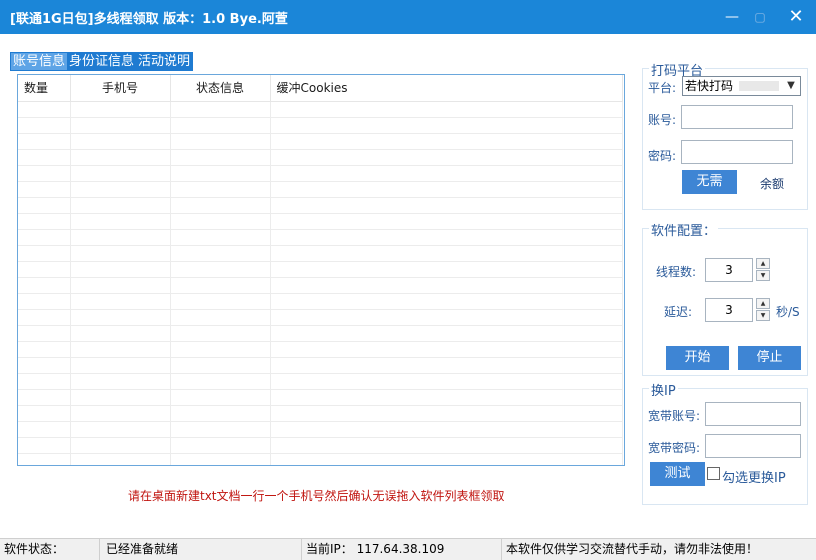  I want to click on change-ip-checkbox, so click(713, 473).